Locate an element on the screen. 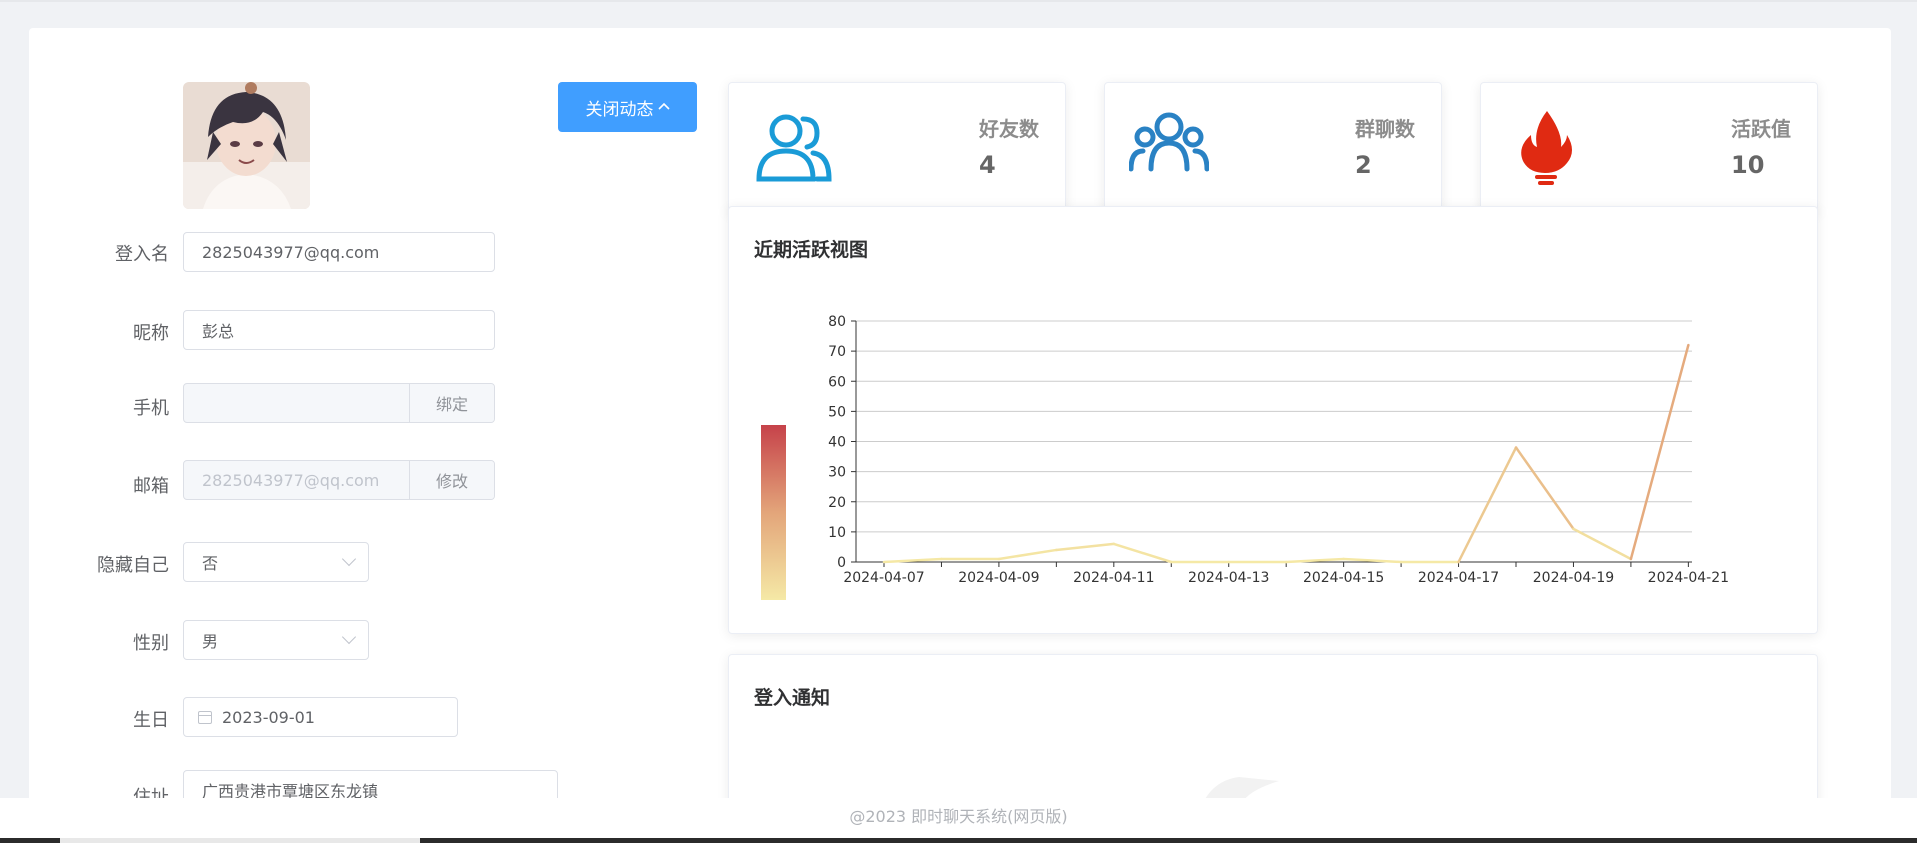 This screenshot has height=843, width=1917. y-tick-label: 40 is located at coordinates (837, 443).